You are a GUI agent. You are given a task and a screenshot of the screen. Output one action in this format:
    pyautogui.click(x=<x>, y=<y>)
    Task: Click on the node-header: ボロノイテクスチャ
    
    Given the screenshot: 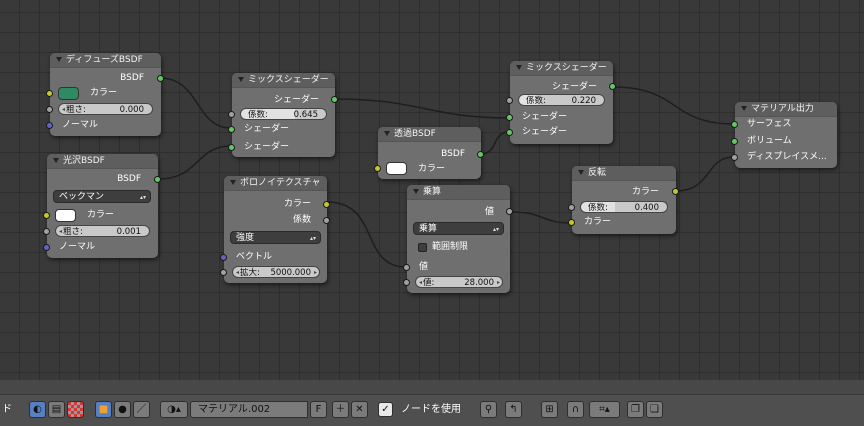 What is the action you would take?
    pyautogui.click(x=275, y=183)
    